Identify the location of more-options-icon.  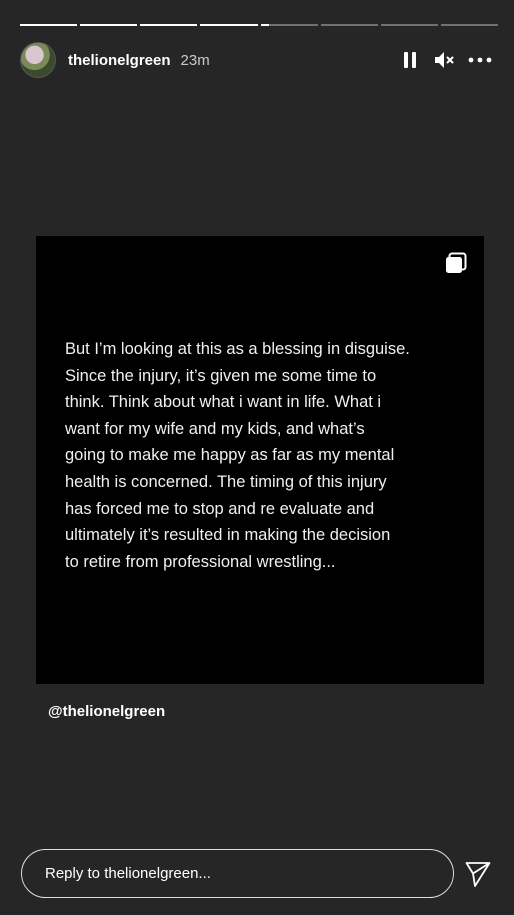
(480, 60).